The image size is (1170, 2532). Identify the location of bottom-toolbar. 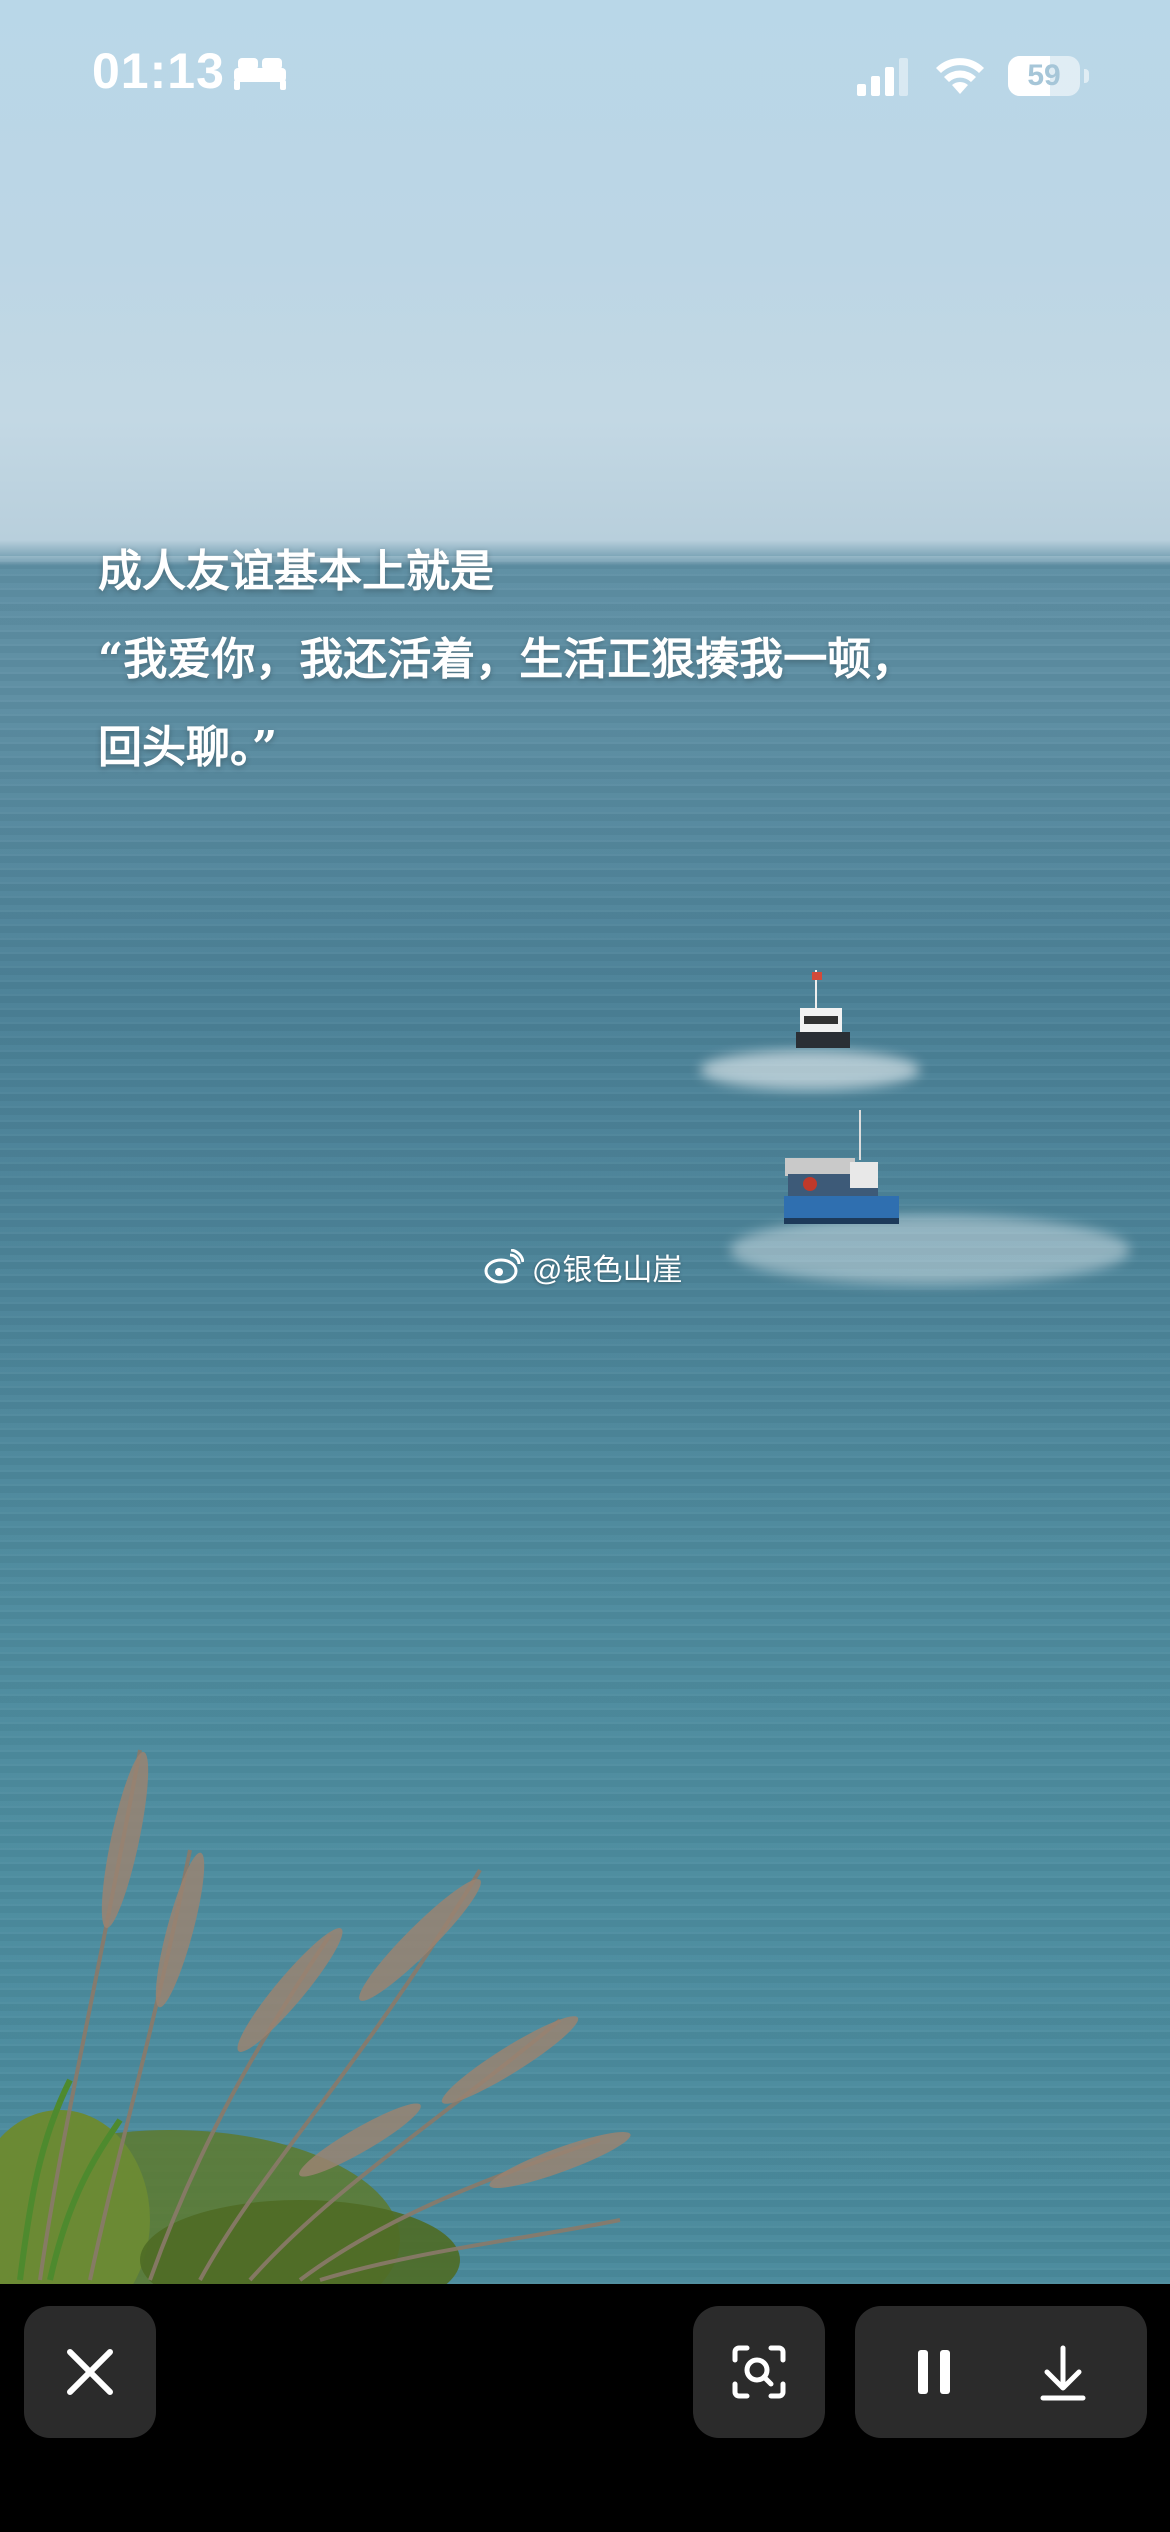
(585, 2408).